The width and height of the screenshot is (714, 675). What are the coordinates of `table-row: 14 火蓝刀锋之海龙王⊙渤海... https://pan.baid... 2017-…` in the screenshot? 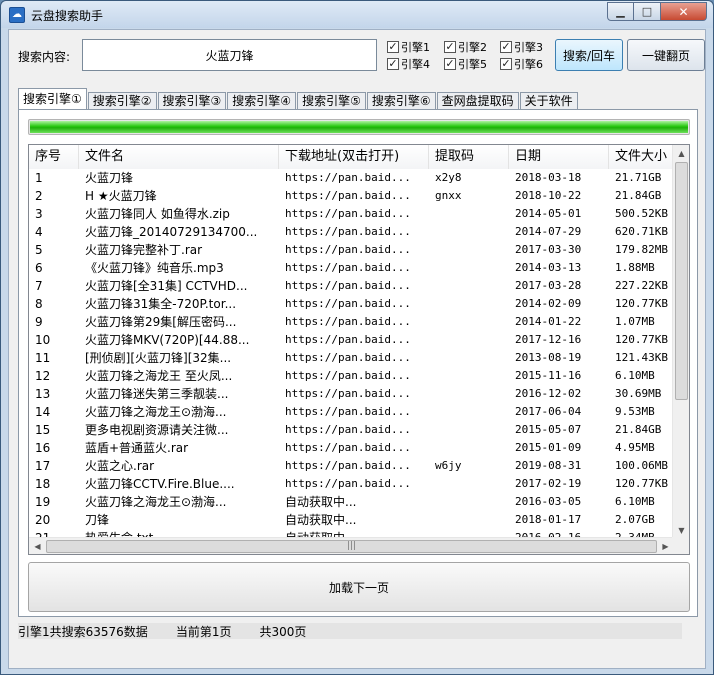 It's located at (351, 412).